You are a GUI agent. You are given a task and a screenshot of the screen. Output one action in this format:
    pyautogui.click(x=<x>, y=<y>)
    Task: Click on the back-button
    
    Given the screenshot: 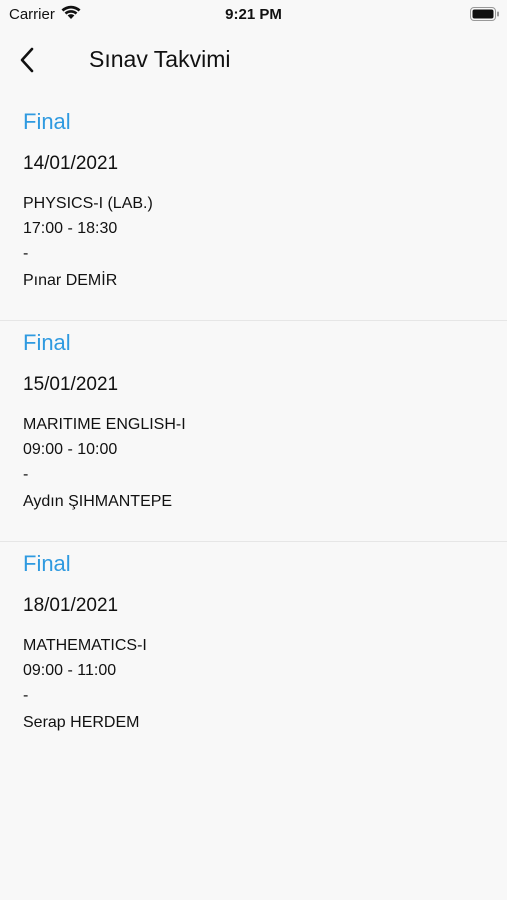 What is the action you would take?
    pyautogui.click(x=28, y=60)
    